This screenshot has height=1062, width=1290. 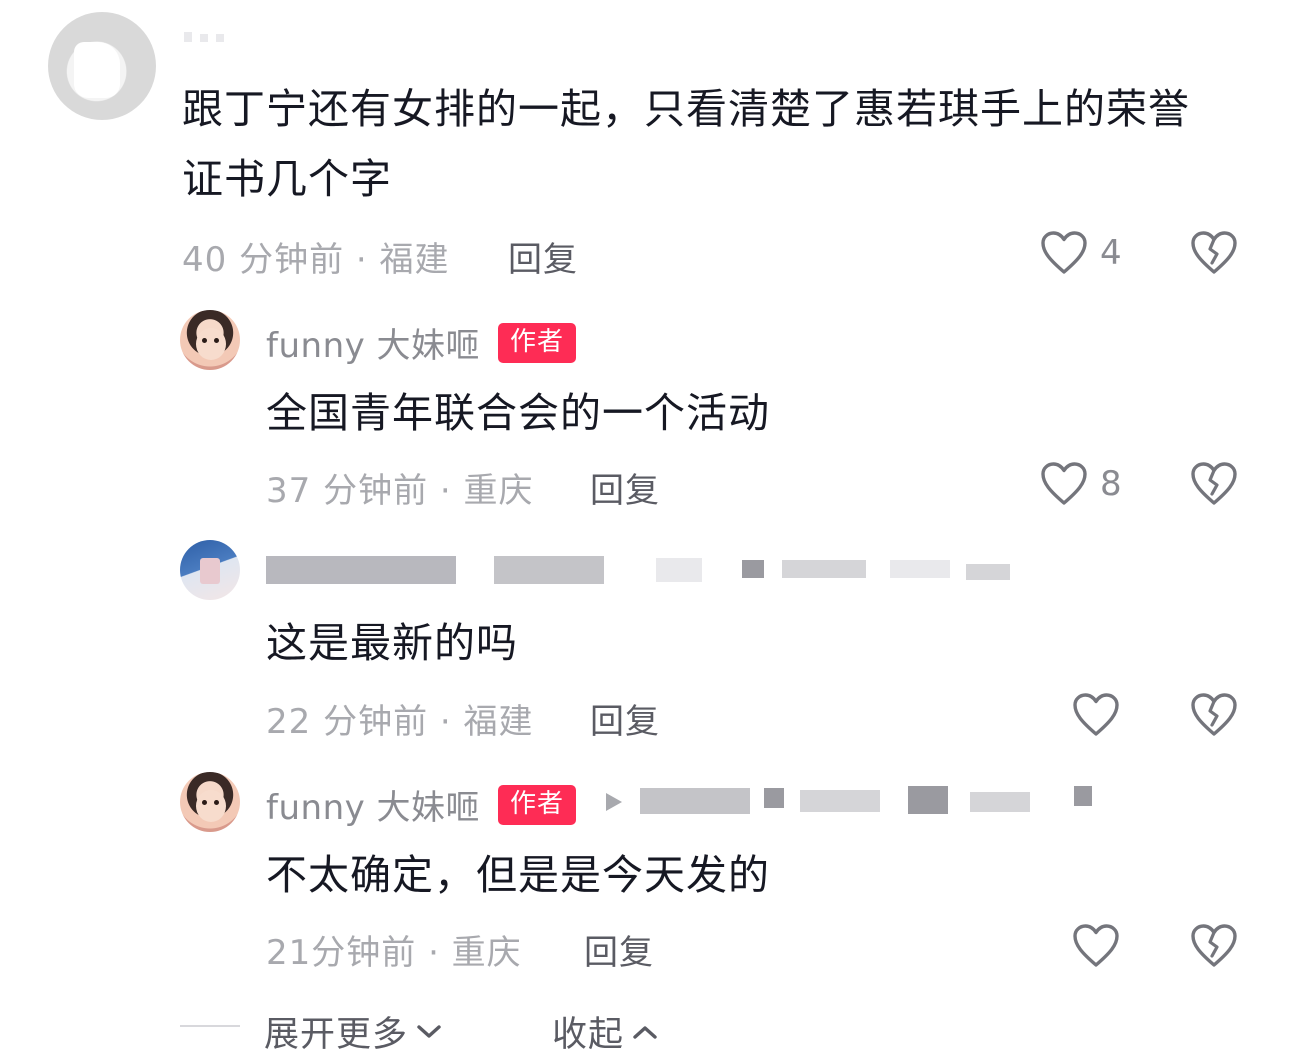 What do you see at coordinates (429, 1031) in the screenshot?
I see `chevron-down-icon` at bounding box center [429, 1031].